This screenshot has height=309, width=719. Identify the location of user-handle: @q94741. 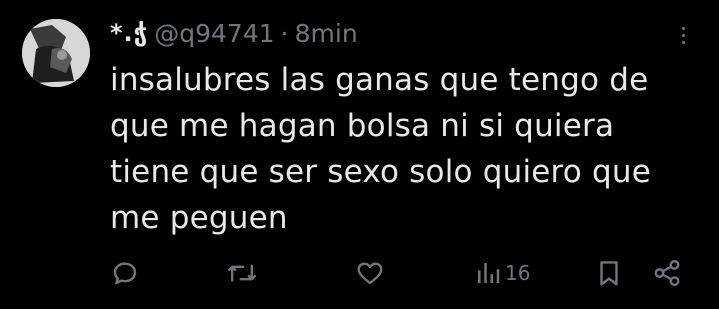
(214, 33).